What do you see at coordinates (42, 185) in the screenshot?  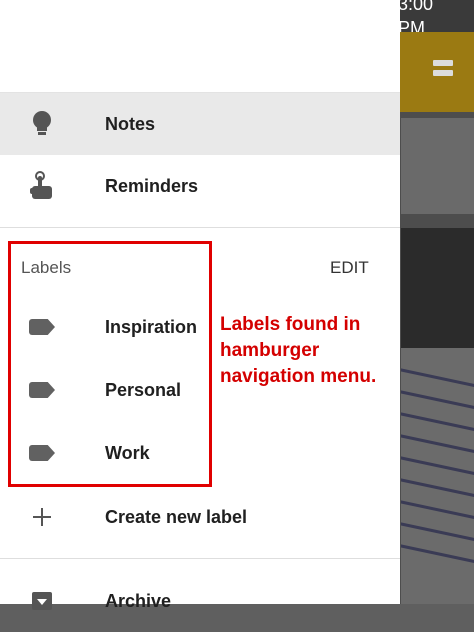 I see `reminder-finger-icon` at bounding box center [42, 185].